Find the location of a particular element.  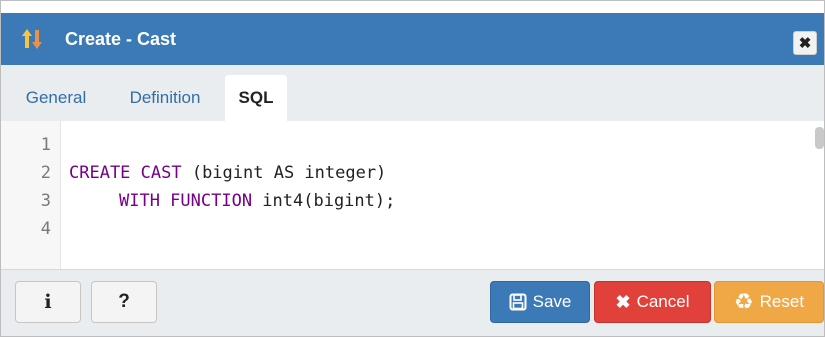

help-button: ? is located at coordinates (124, 302).